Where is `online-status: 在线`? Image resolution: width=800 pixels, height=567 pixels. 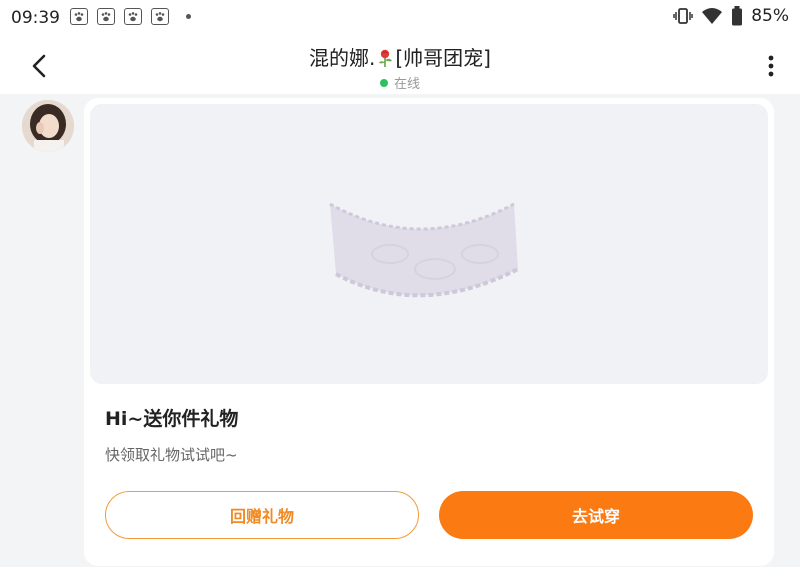 online-status: 在线 is located at coordinates (400, 82).